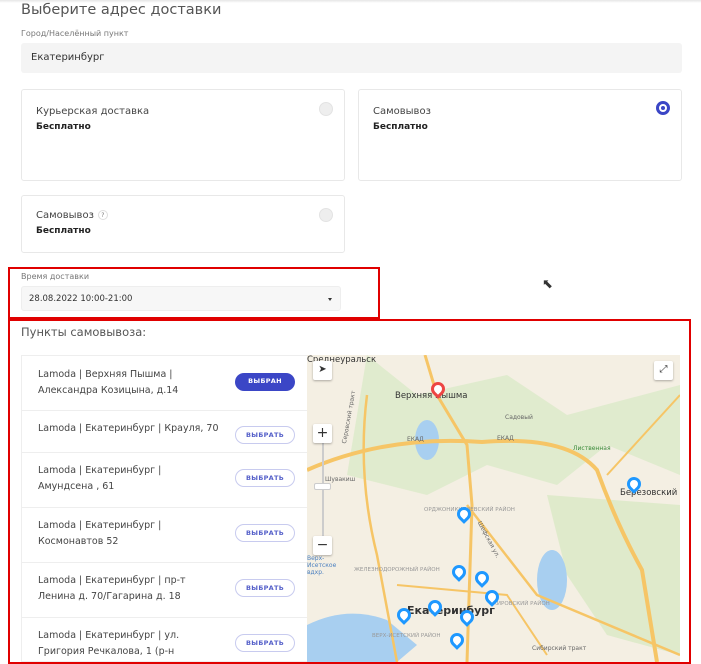 The width and height of the screenshot is (701, 664). Describe the element at coordinates (322, 433) in the screenshot. I see `zoom-in-button: +` at that location.